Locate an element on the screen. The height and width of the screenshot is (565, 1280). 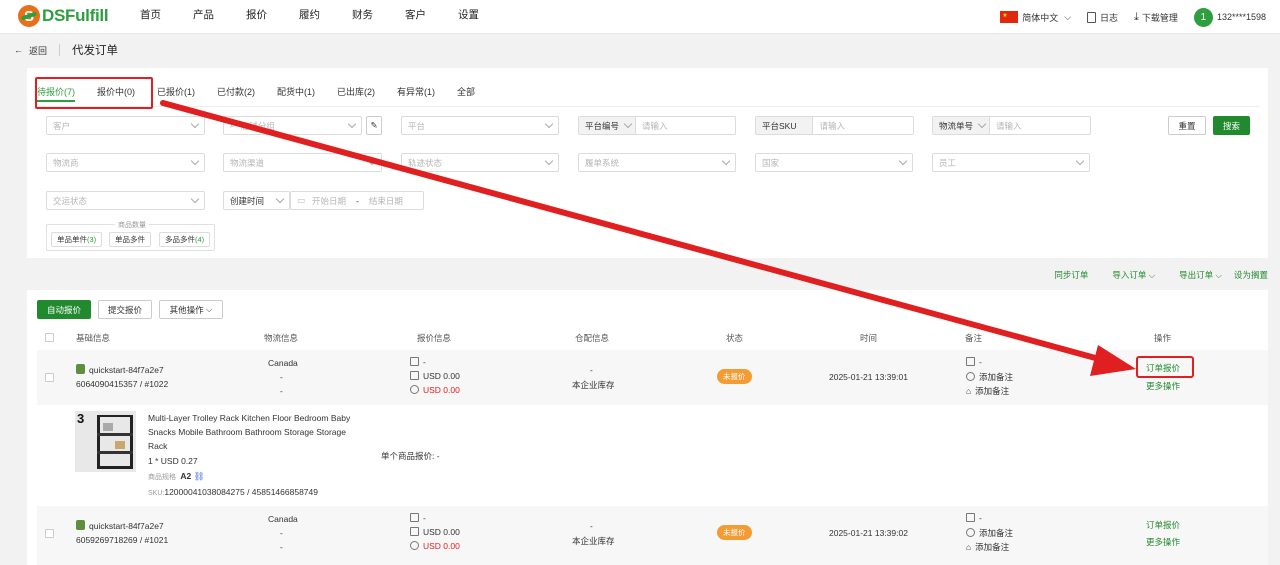
nav-products: 产品 is located at coordinates (203, 17).